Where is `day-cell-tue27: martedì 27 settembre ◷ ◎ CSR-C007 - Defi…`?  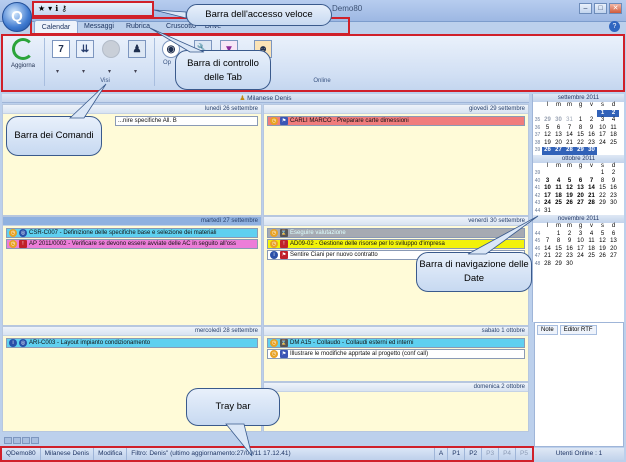
day-cell-tue27: martedì 27 settembre ◷ ◎ CSR-C007 - Defi… is located at coordinates (132, 271).